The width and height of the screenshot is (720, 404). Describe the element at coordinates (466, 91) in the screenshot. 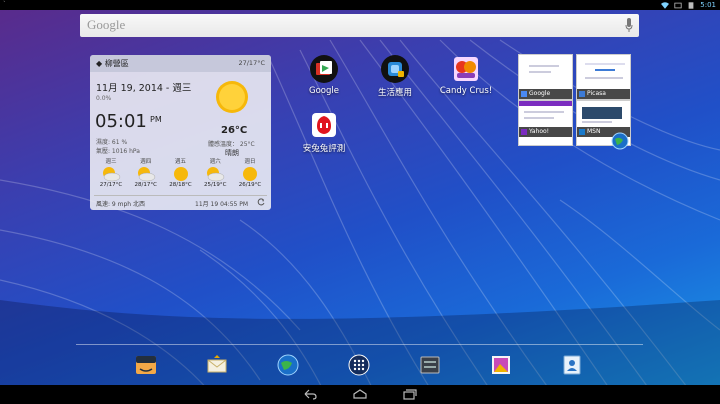

I see `app-label: Candy Crus!` at that location.